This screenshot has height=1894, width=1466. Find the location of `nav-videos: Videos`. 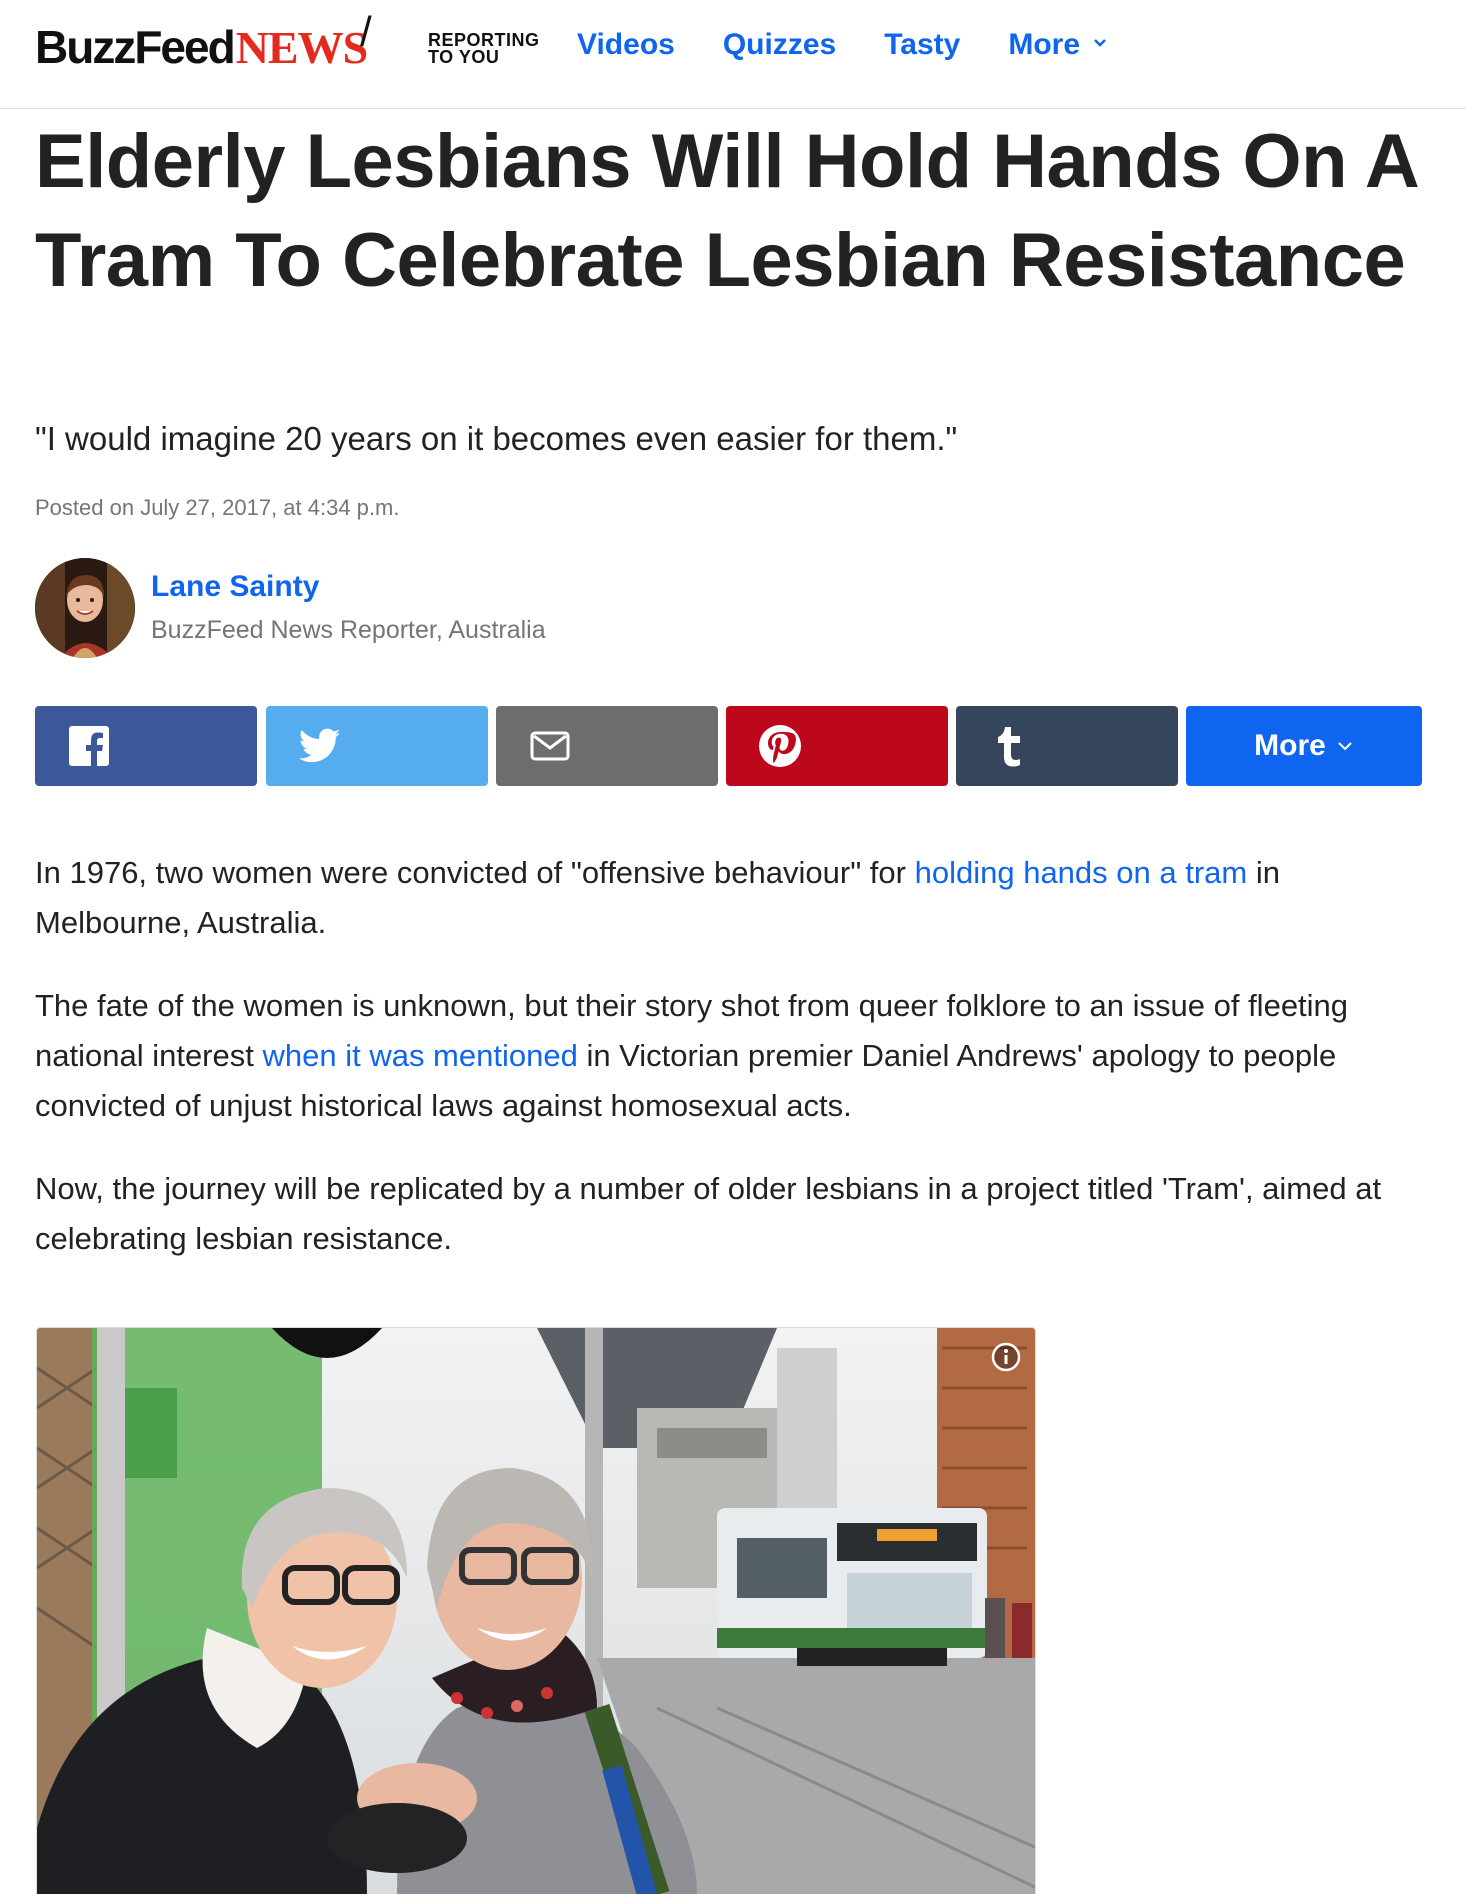

nav-videos: Videos is located at coordinates (626, 45).